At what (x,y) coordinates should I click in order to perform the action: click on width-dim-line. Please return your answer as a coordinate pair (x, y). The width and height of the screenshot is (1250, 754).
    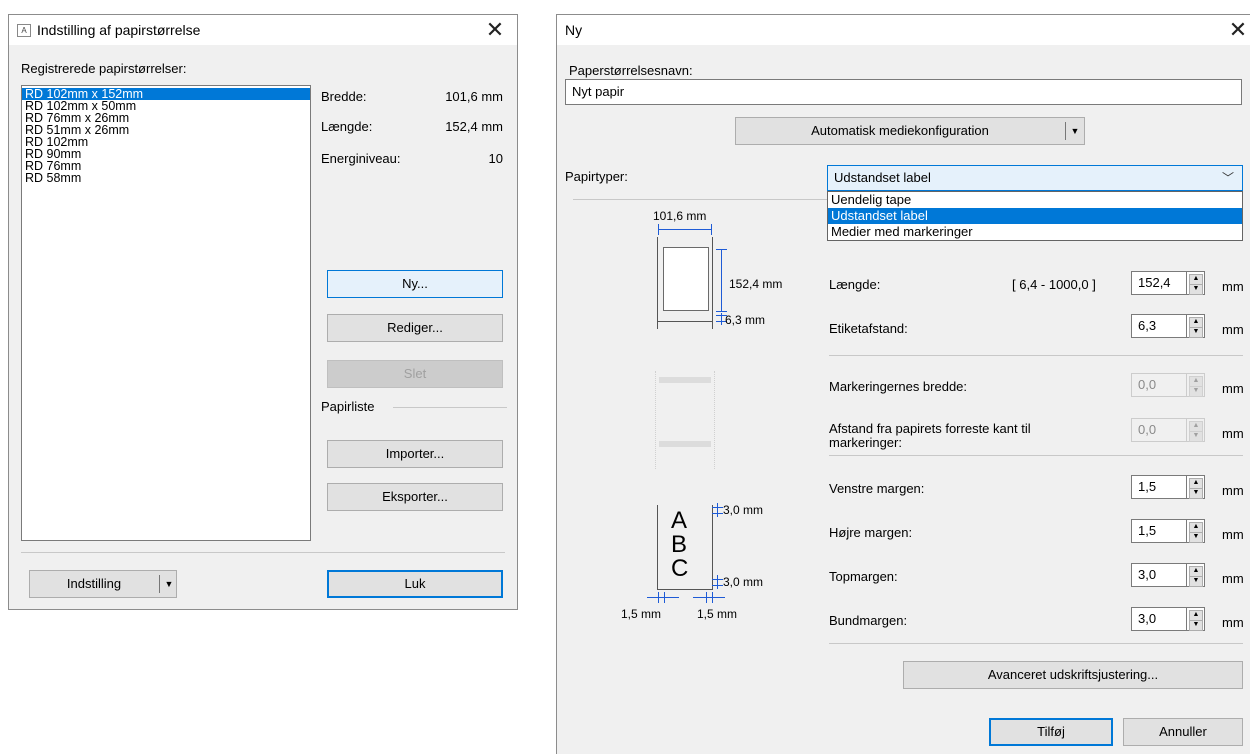
    Looking at the image, I should click on (685, 229).